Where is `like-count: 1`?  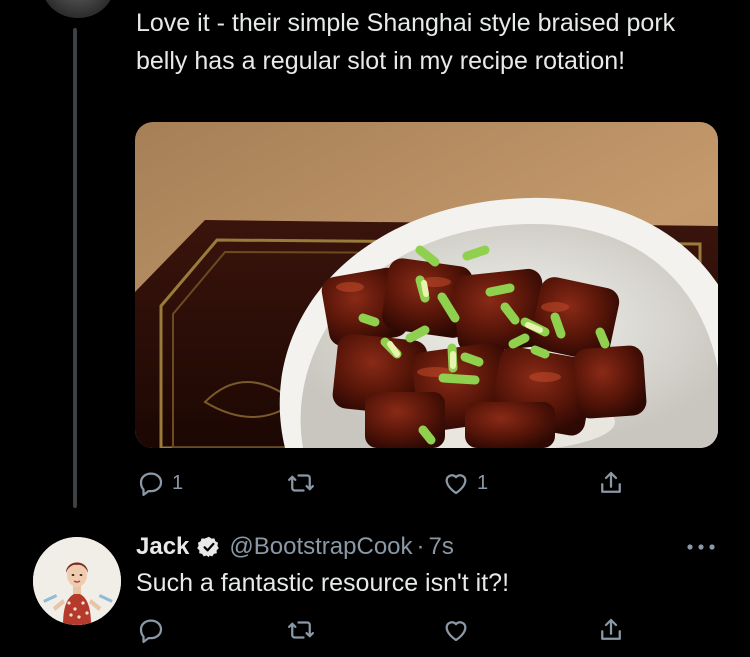 like-count: 1 is located at coordinates (483, 482).